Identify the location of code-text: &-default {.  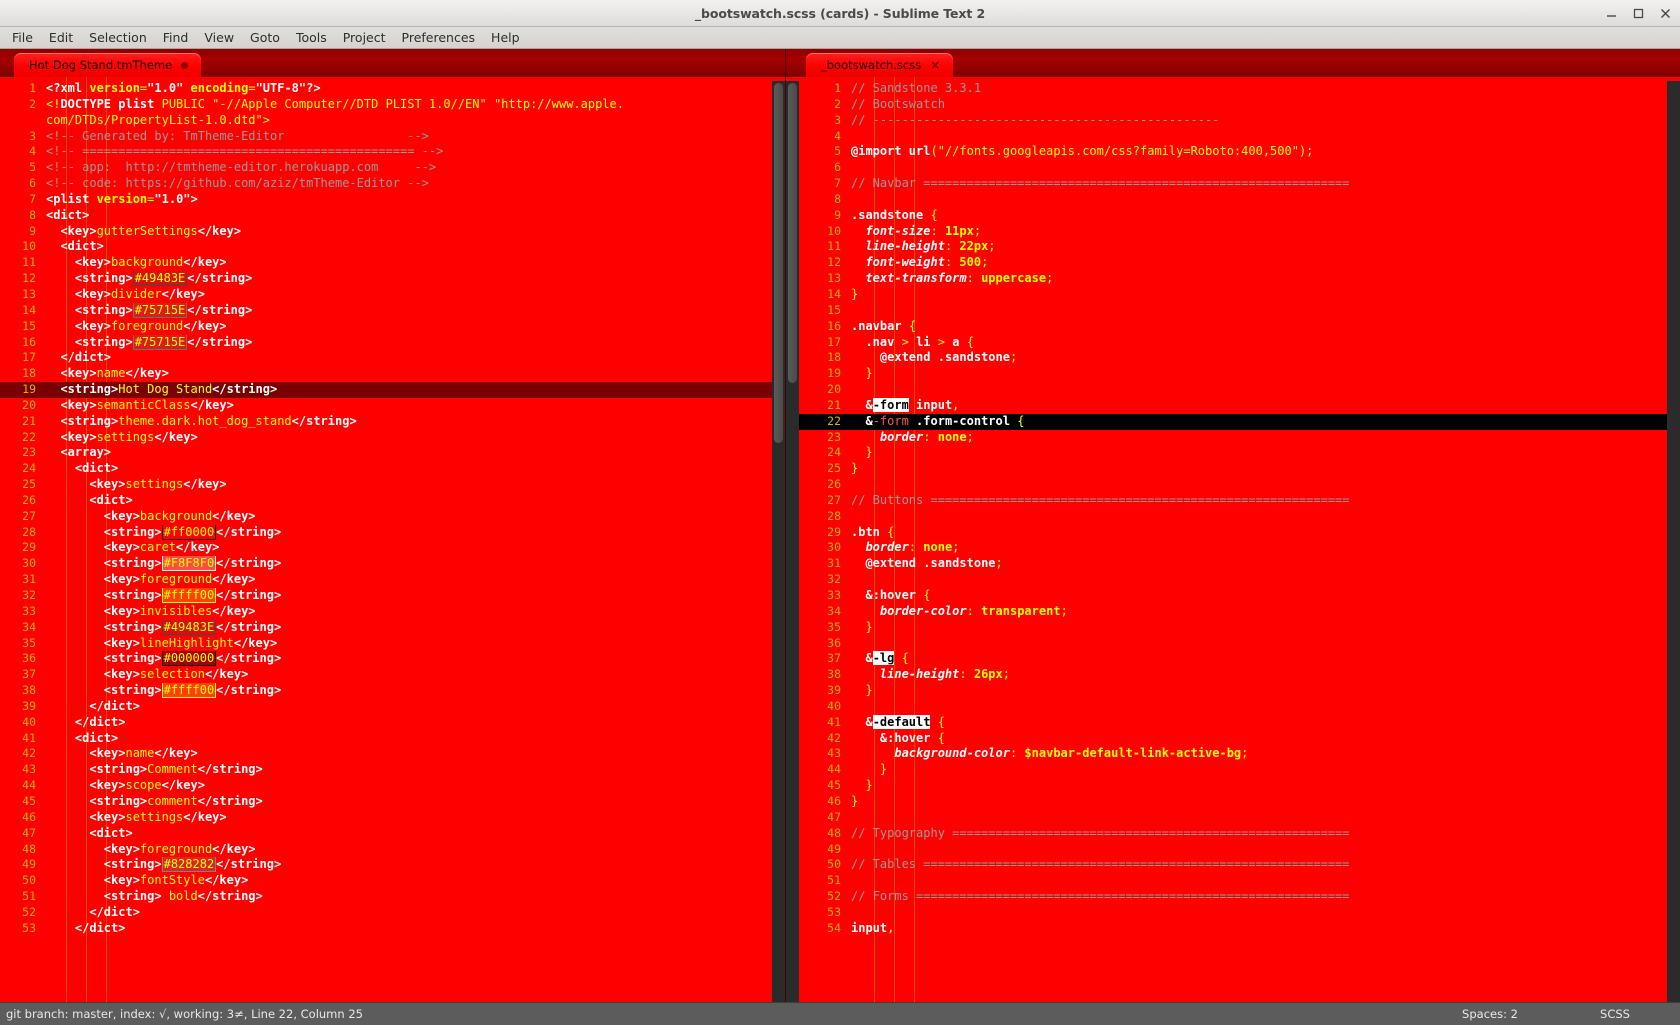
(1265, 722).